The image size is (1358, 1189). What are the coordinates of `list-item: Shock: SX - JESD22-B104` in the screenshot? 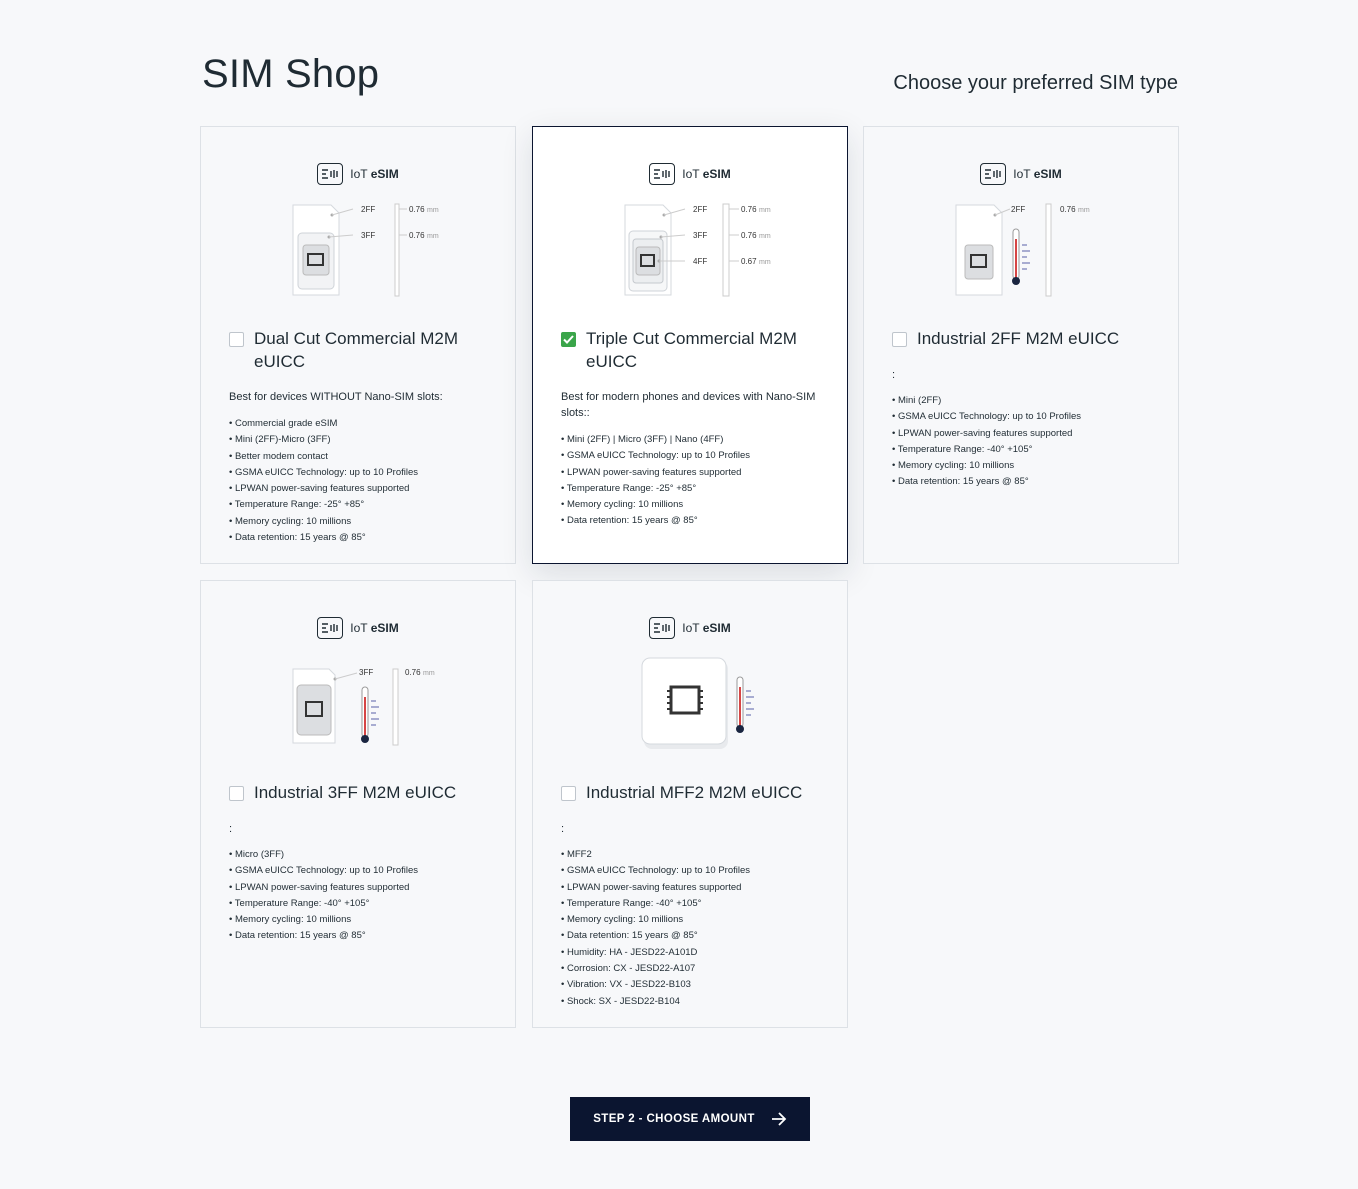 It's located at (694, 1002).